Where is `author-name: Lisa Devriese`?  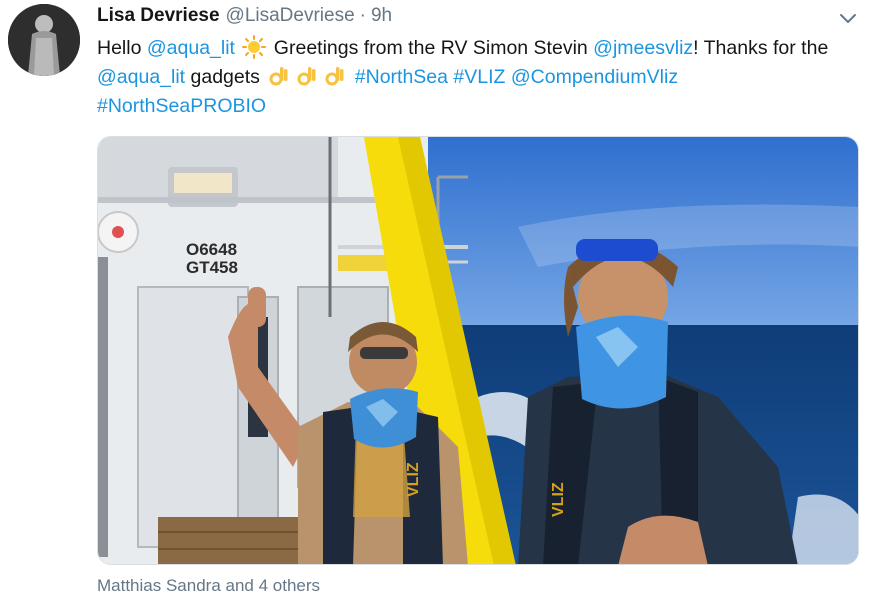
author-name: Lisa Devriese is located at coordinates (158, 16).